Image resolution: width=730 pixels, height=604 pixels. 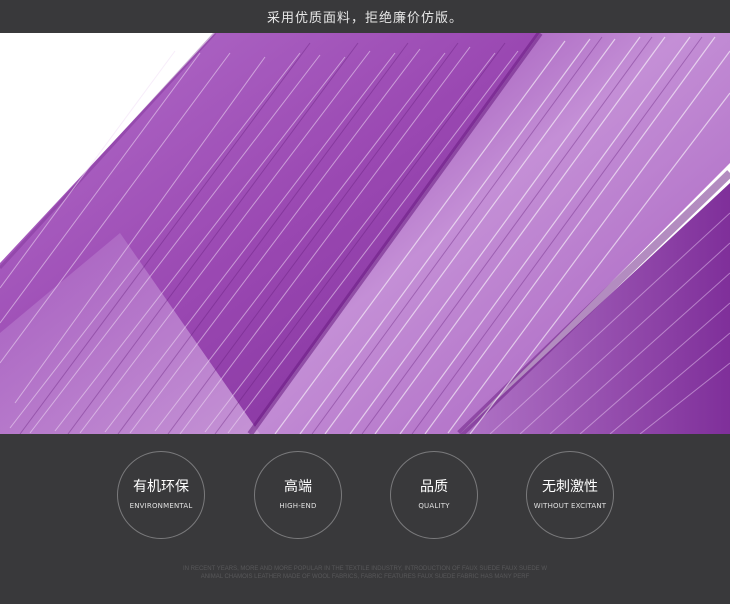 What do you see at coordinates (434, 487) in the screenshot?
I see `feature-title: 品质` at bounding box center [434, 487].